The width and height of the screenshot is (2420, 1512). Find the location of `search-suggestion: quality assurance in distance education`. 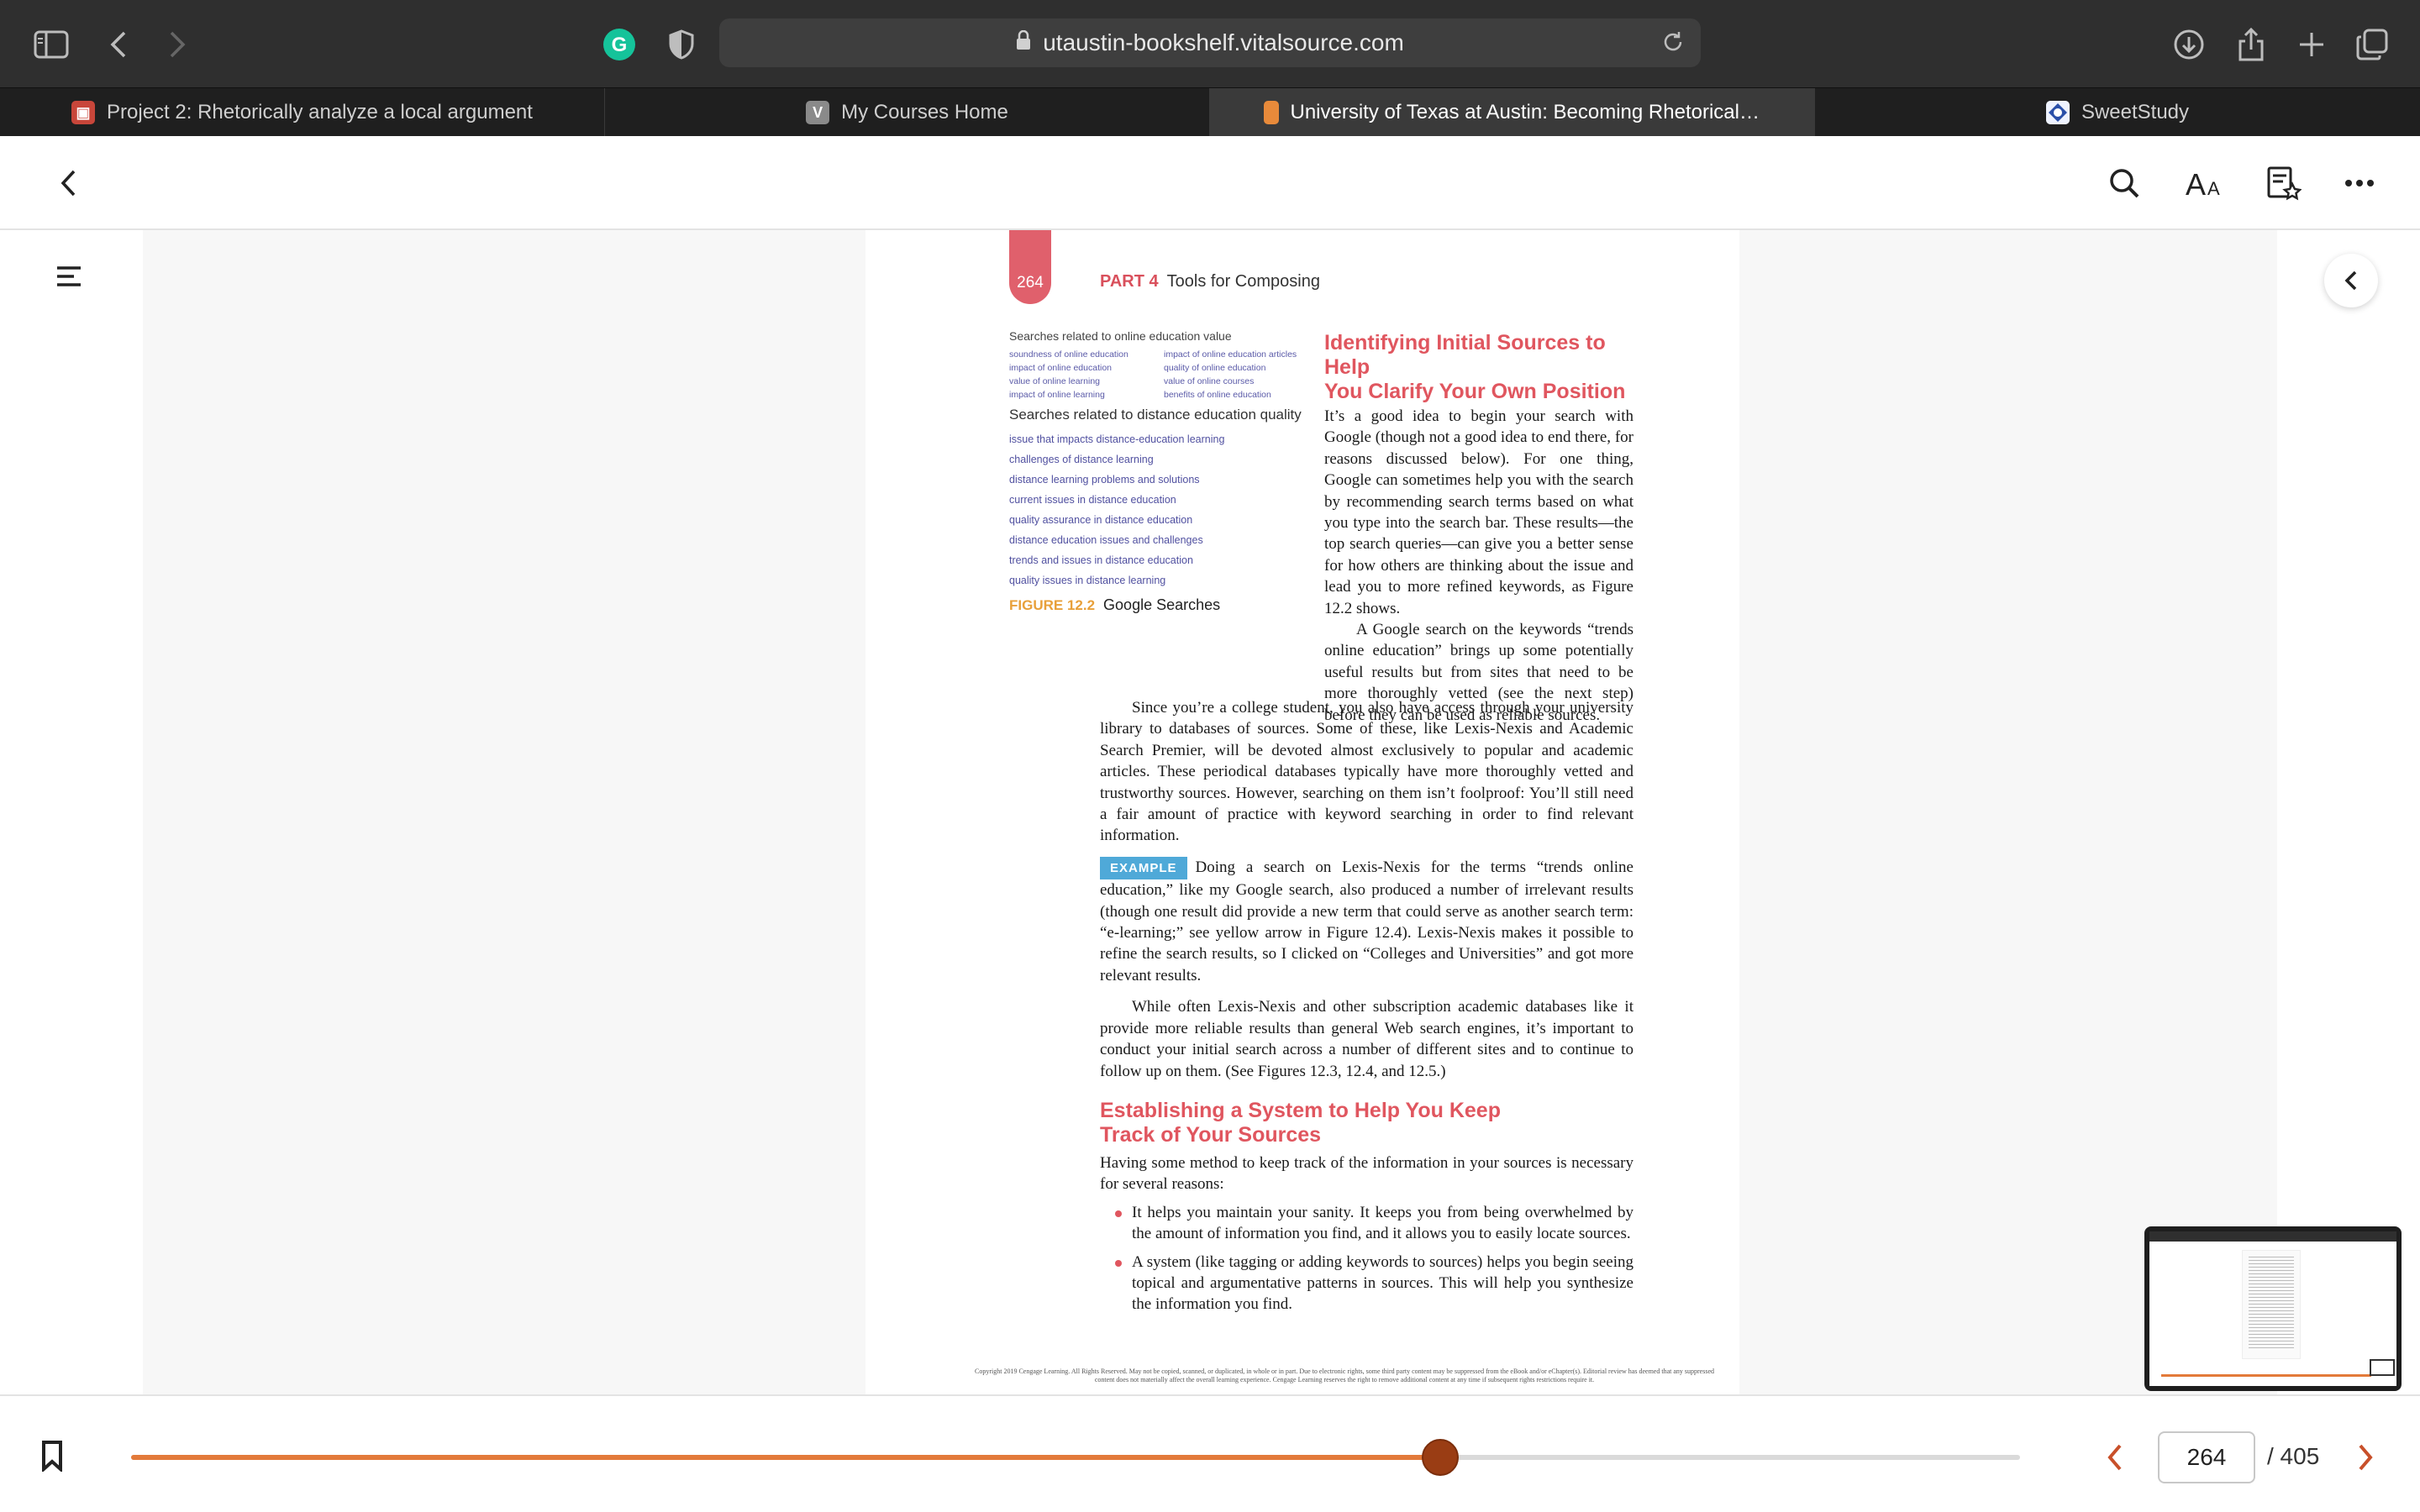

search-suggestion: quality assurance in distance education is located at coordinates (1101, 520).